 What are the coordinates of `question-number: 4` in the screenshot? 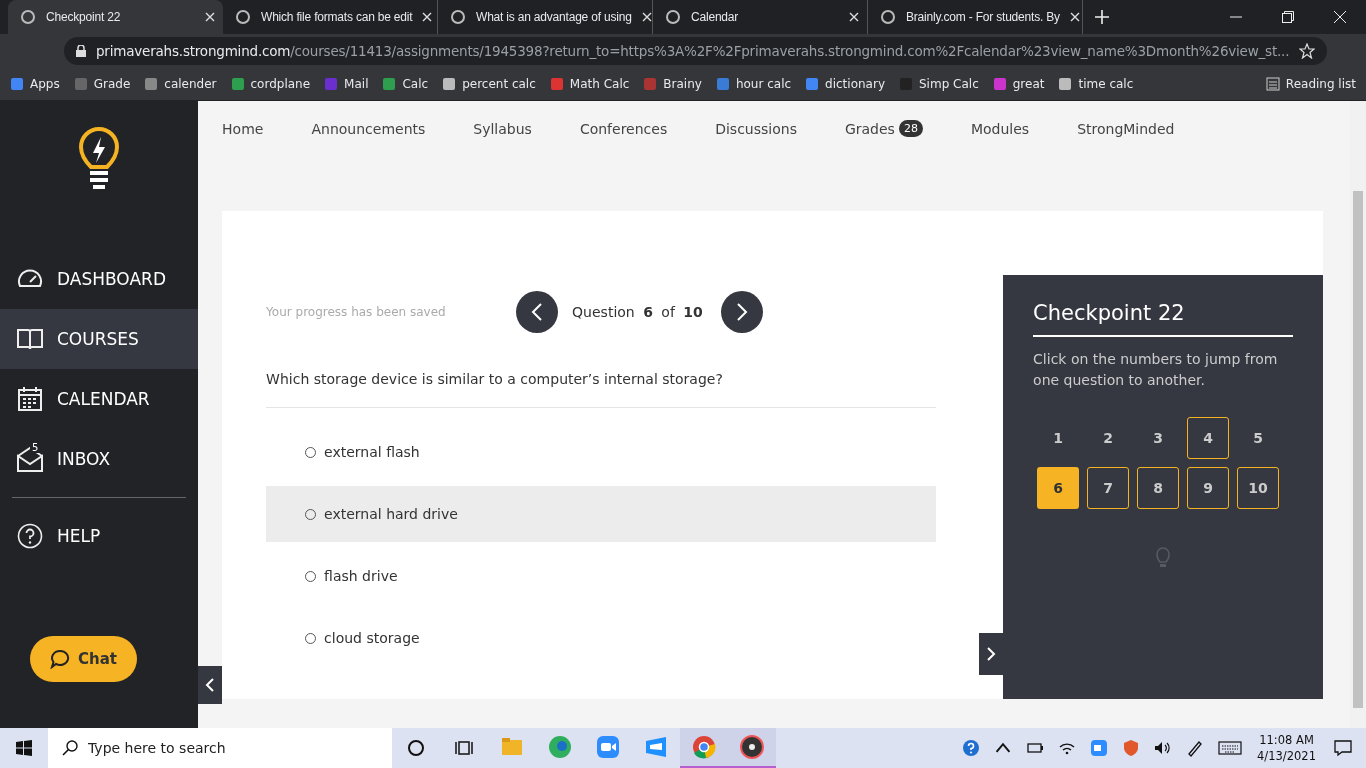 It's located at (1208, 438).